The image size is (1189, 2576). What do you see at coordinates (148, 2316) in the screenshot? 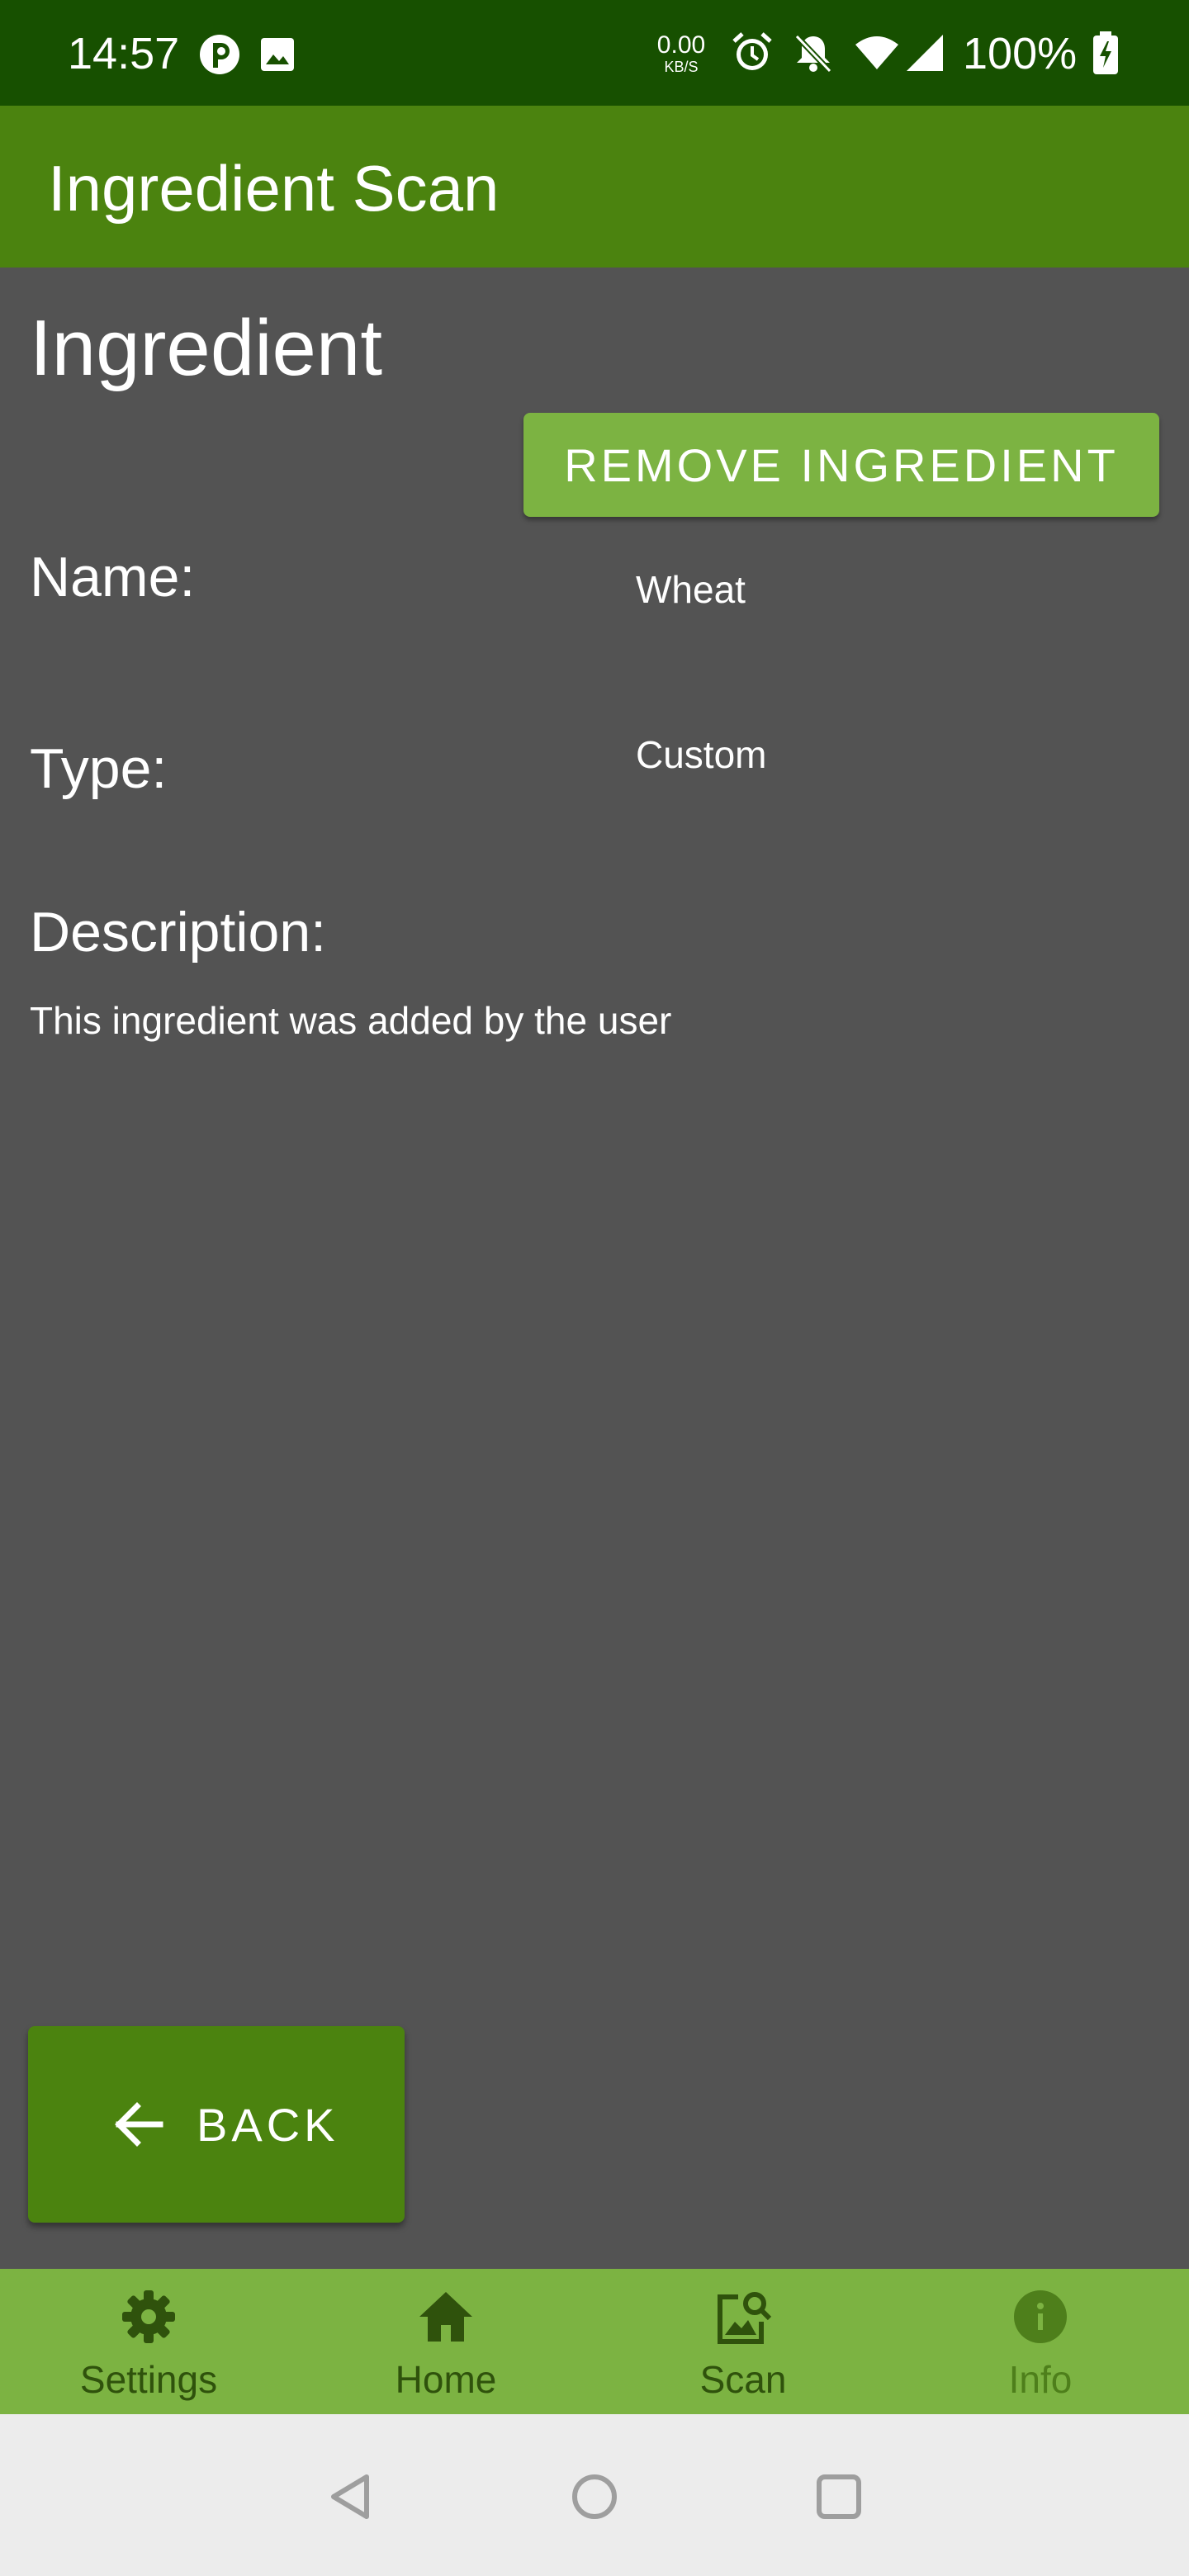
I see `gear-icon` at bounding box center [148, 2316].